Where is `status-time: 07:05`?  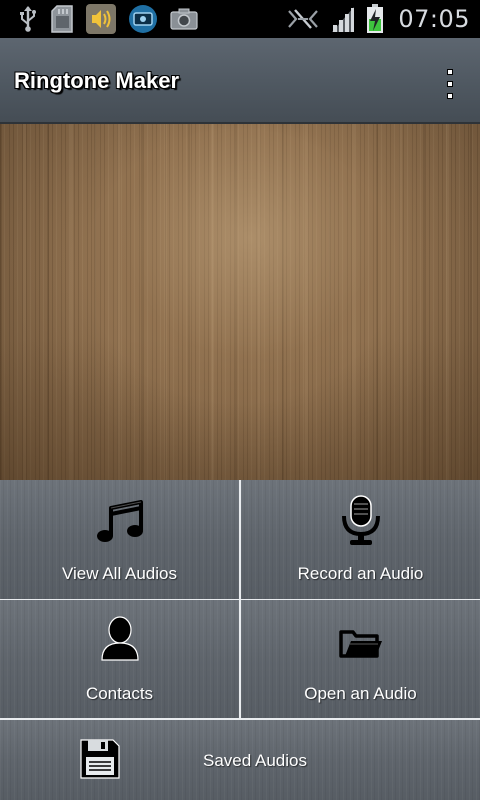
status-time: 07:05 is located at coordinates (434, 19).